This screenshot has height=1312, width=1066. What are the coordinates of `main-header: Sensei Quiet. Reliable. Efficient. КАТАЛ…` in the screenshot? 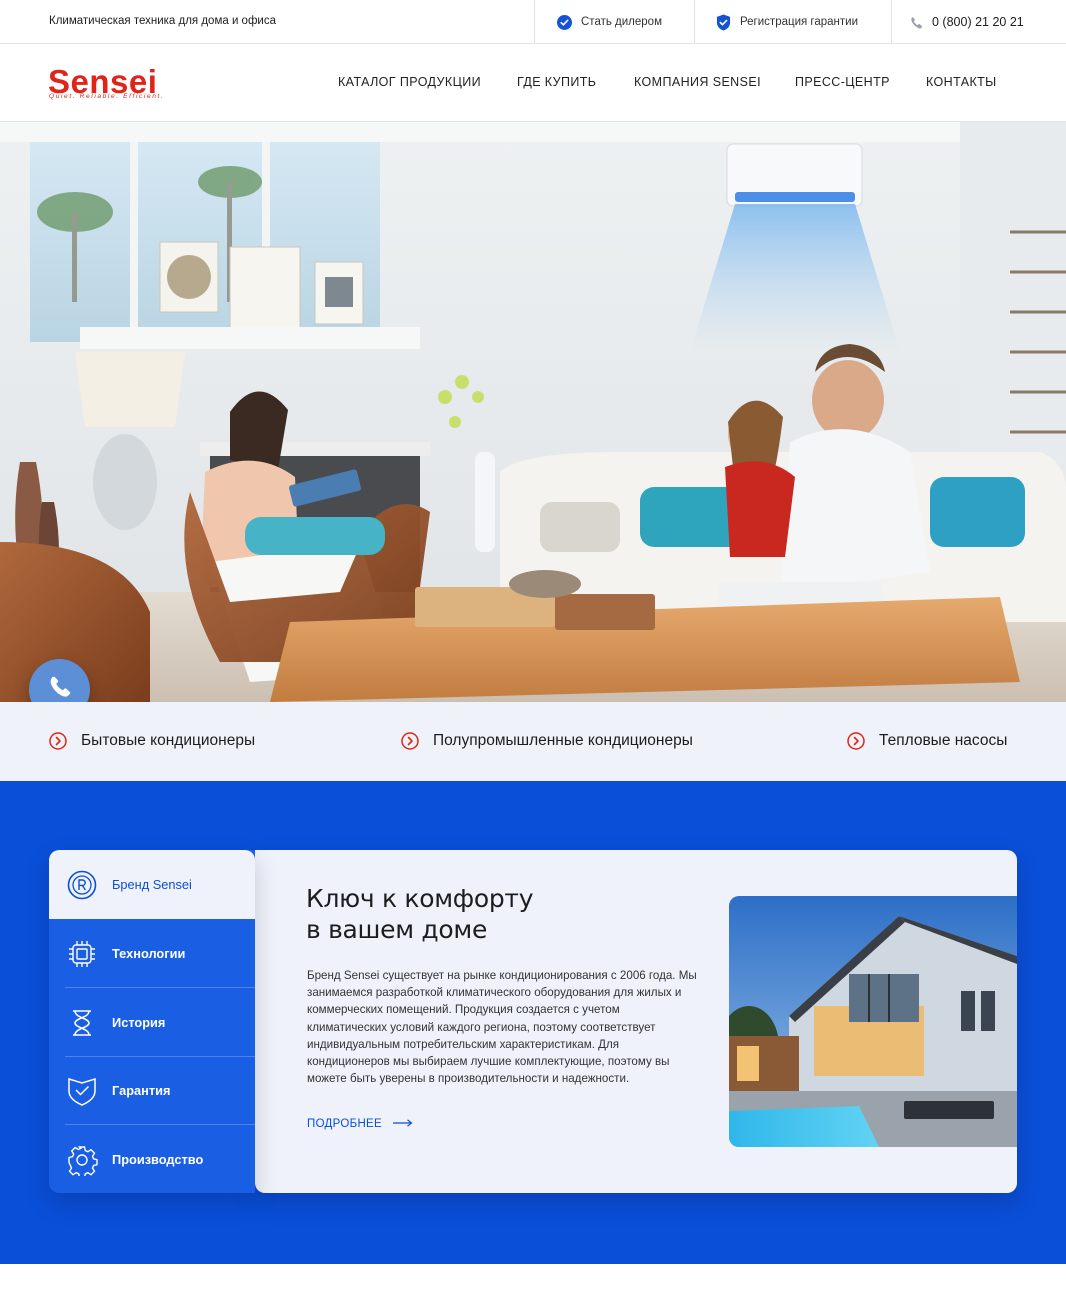 It's located at (533, 83).